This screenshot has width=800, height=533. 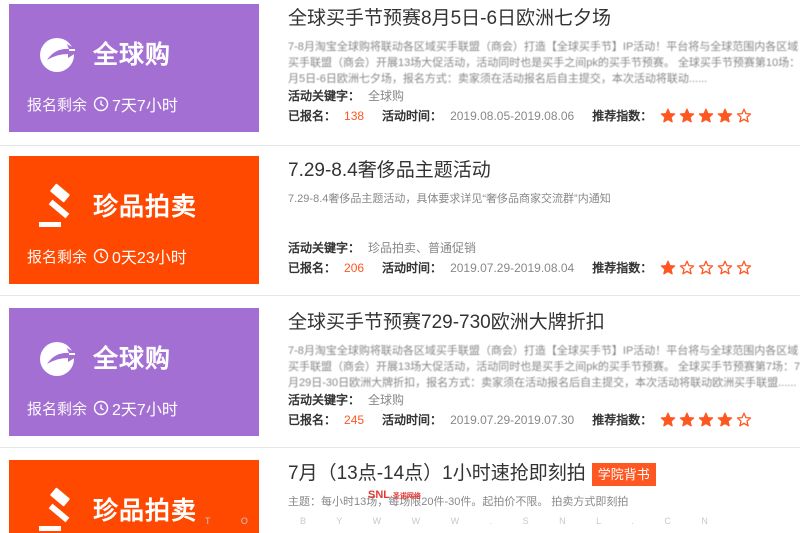 I want to click on remain-time: 7天7小时, so click(x=145, y=106).